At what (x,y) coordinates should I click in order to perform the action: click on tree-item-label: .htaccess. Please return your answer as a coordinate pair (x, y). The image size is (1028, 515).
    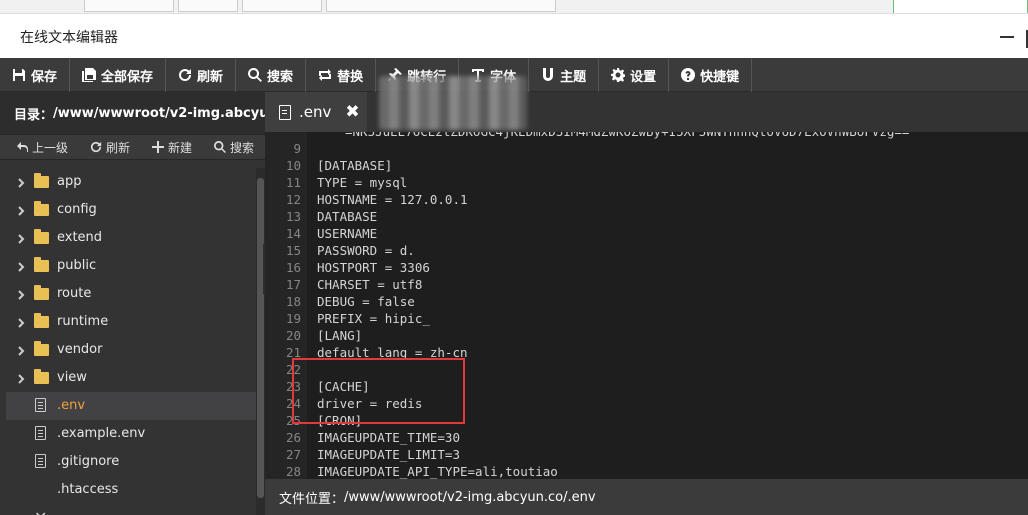
    Looking at the image, I should click on (88, 489).